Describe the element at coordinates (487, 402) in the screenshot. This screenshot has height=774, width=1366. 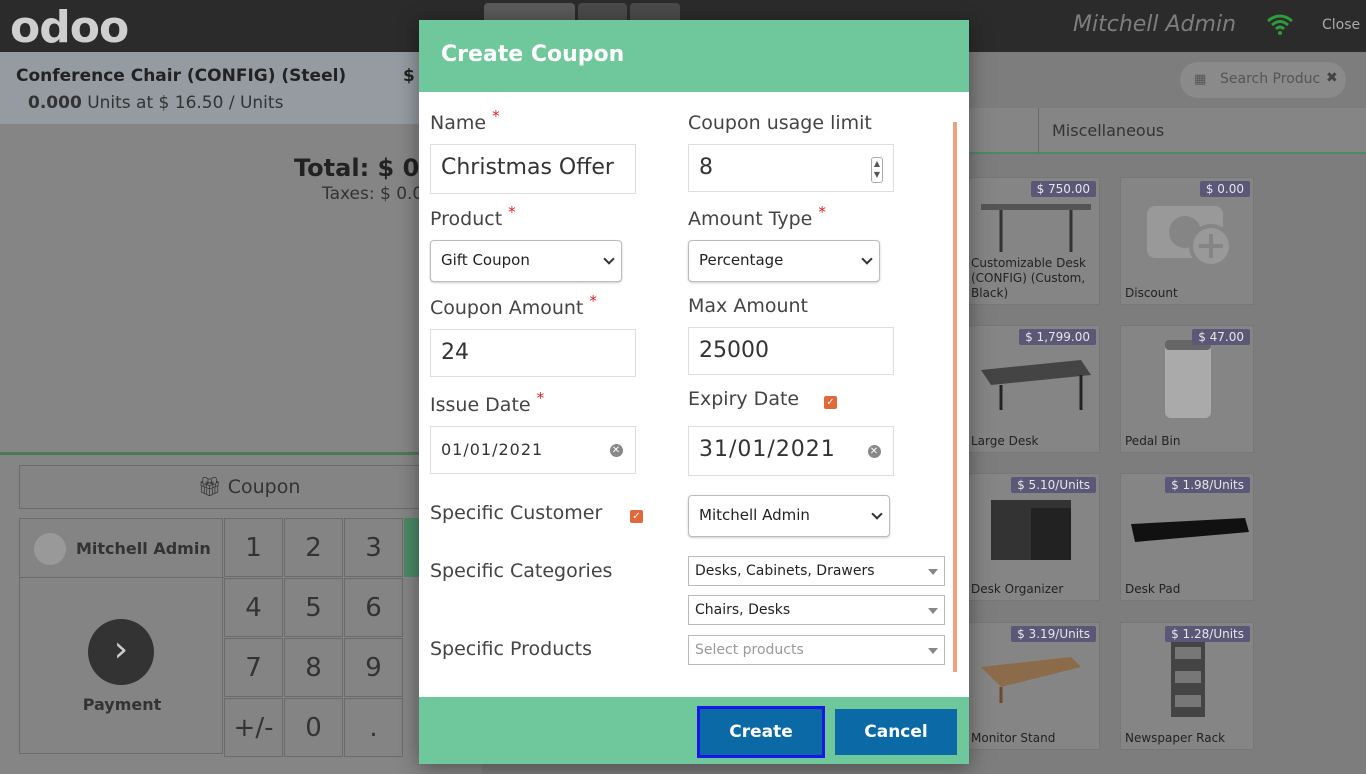
I see `issue-date-label: Issue Date *` at that location.